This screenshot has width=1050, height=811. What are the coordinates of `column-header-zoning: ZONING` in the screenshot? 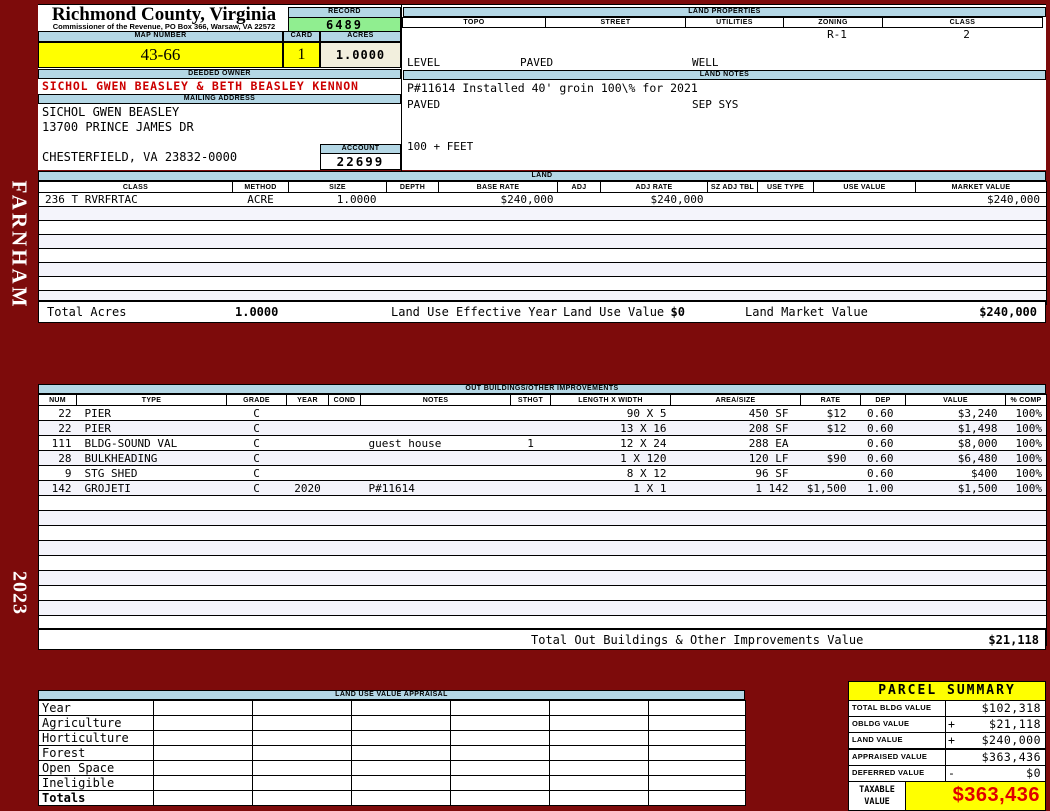 It's located at (833, 22).